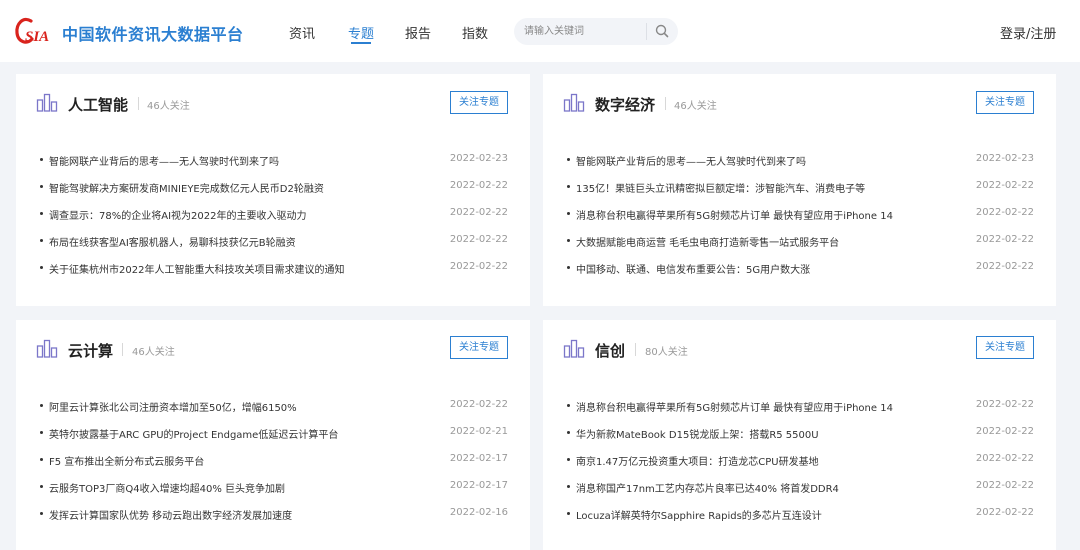  Describe the element at coordinates (193, 433) in the screenshot. I see `news-title: 英特尔披露基于ARC GPU的Project Endgame低延迟云计算平台` at that location.